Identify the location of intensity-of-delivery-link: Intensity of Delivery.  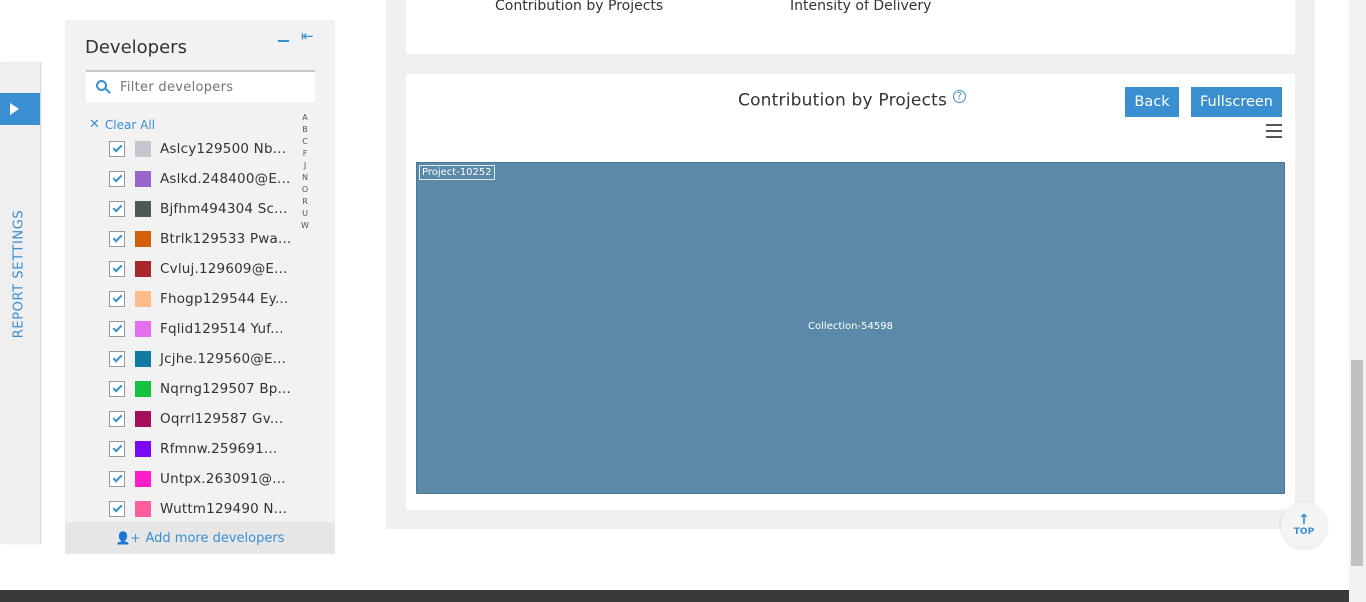
(860, 7).